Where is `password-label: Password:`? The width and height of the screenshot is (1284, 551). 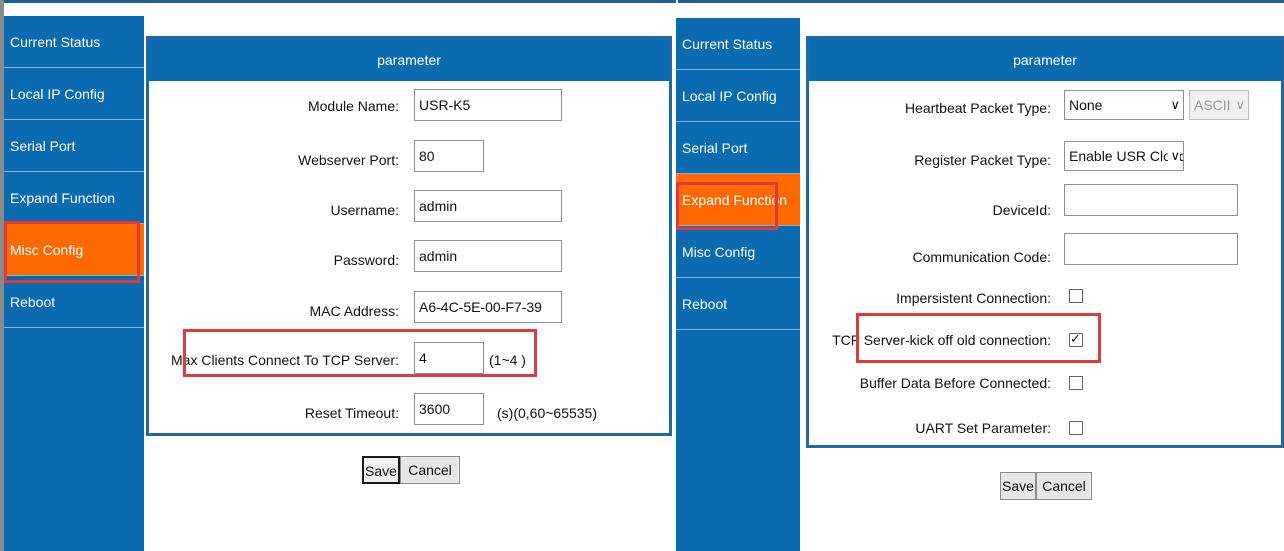 password-label: Password: is located at coordinates (366, 260).